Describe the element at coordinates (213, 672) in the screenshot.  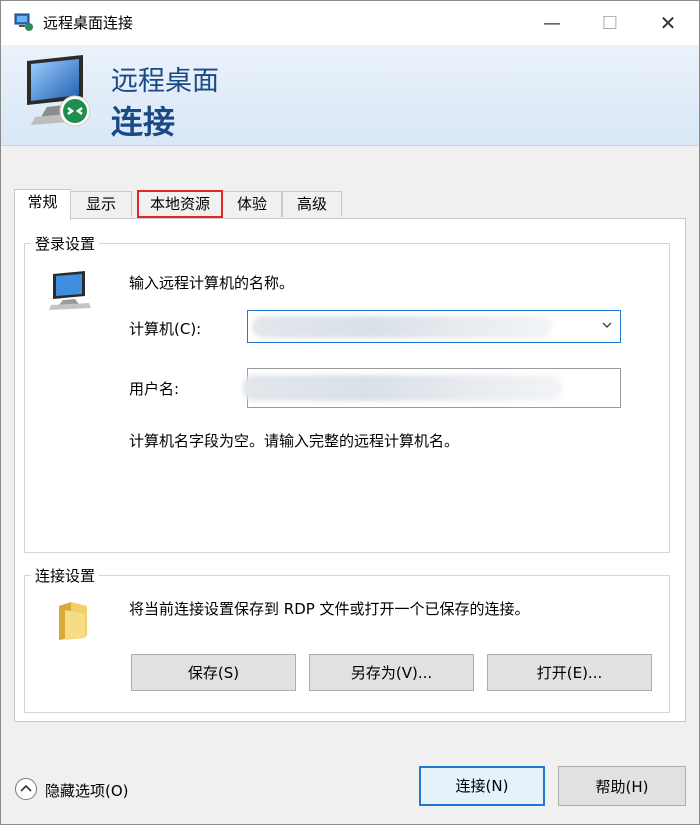
I see `save-button: 保存(S)` at that location.